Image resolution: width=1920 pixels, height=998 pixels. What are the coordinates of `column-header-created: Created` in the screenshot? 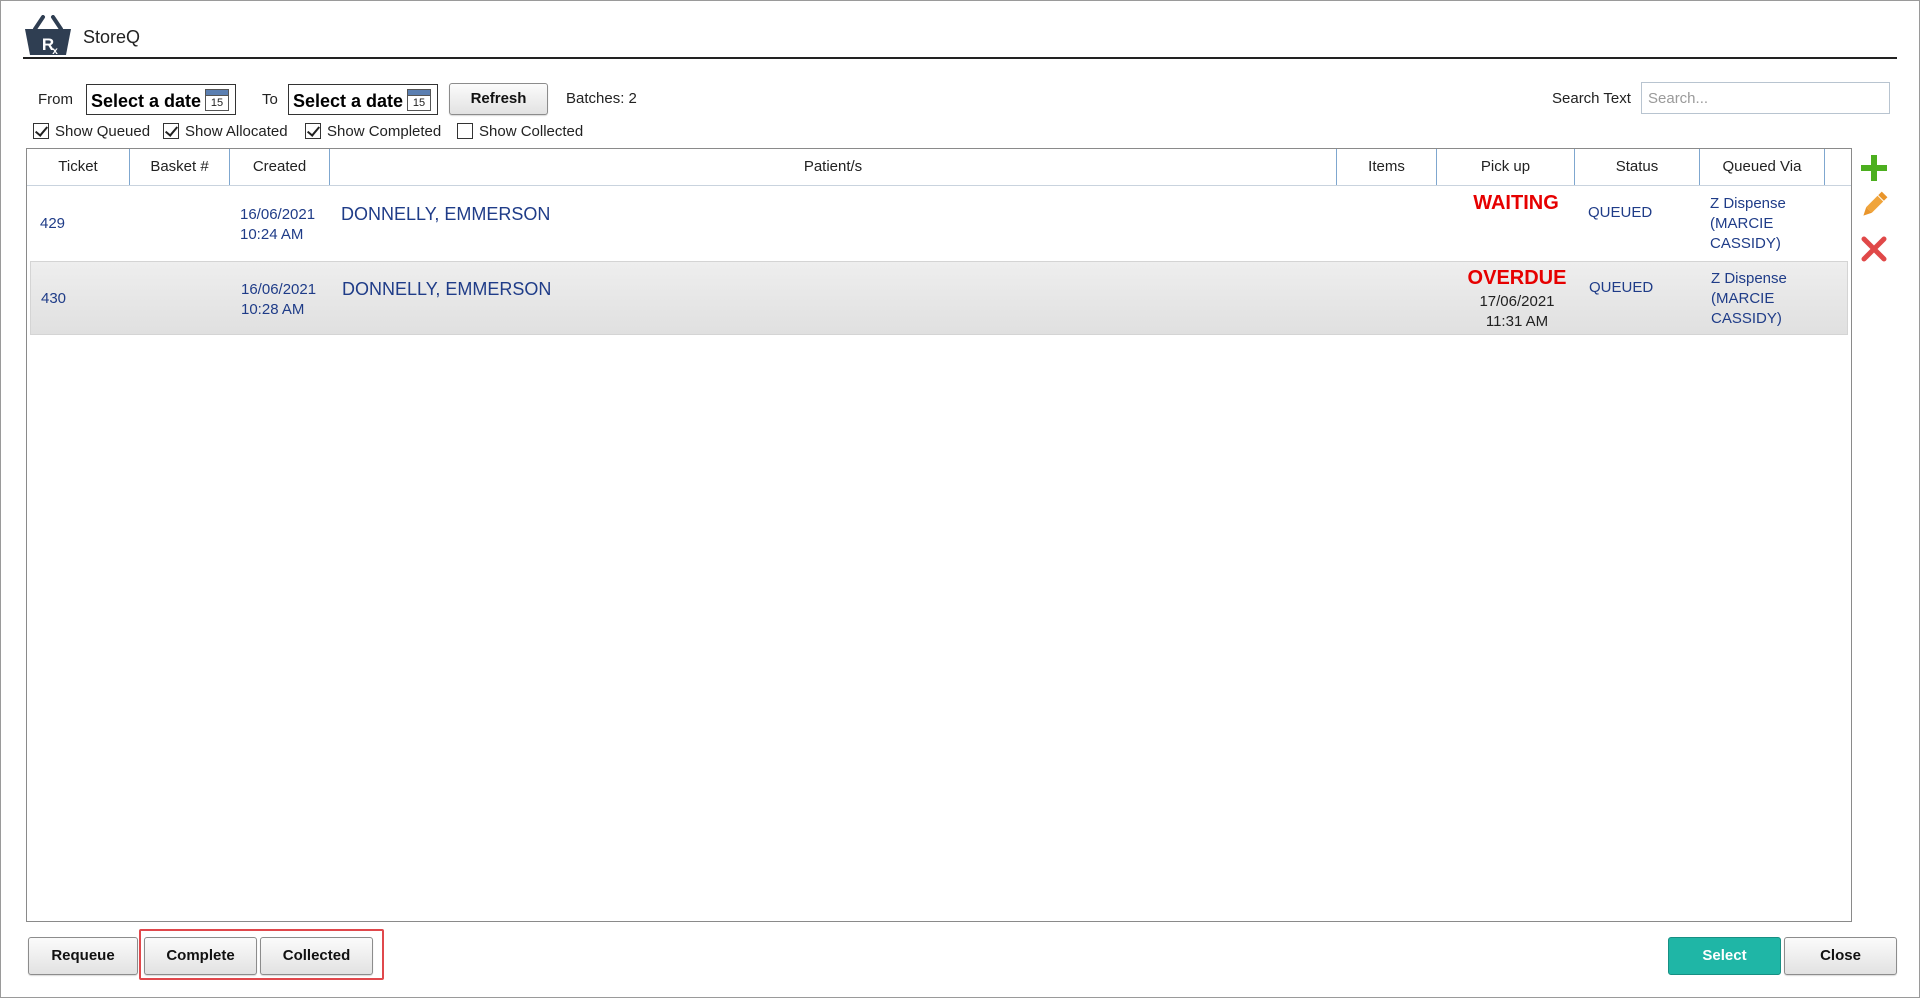 It's located at (280, 167).